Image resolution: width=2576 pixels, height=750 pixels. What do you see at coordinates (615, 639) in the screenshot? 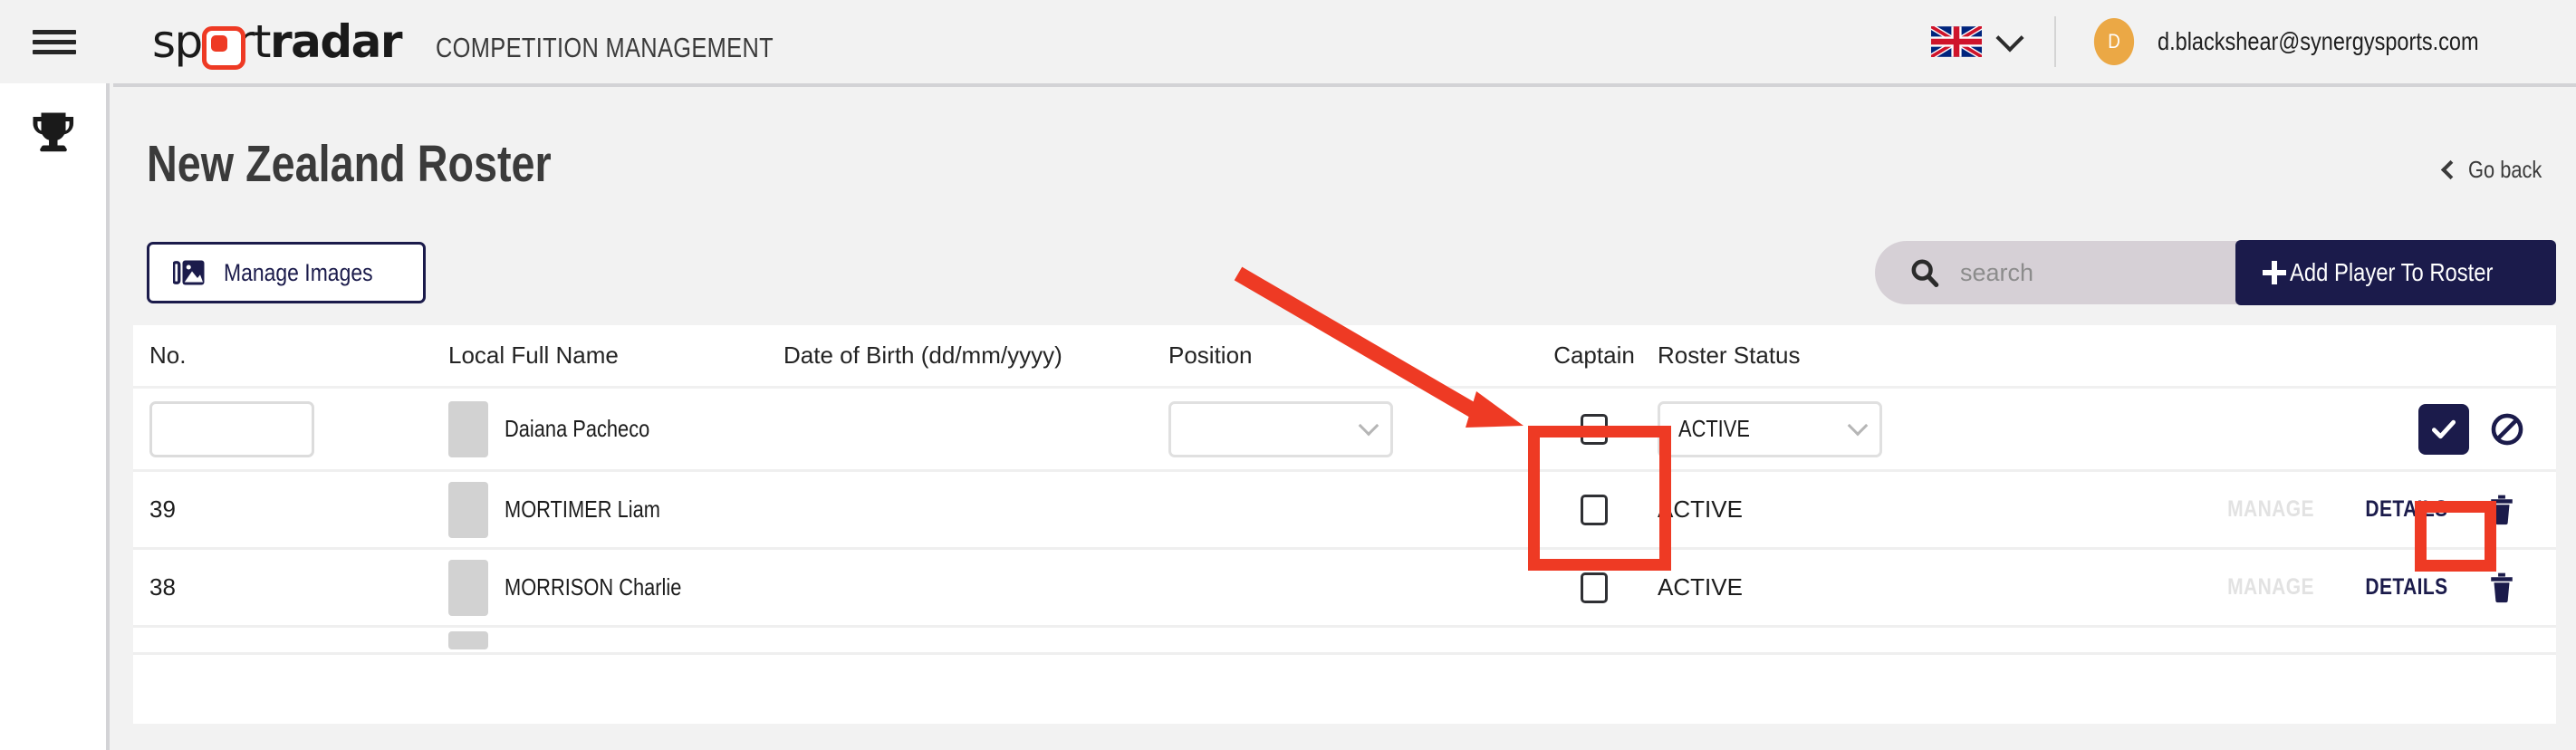
I see `player-name-cell` at bounding box center [615, 639].